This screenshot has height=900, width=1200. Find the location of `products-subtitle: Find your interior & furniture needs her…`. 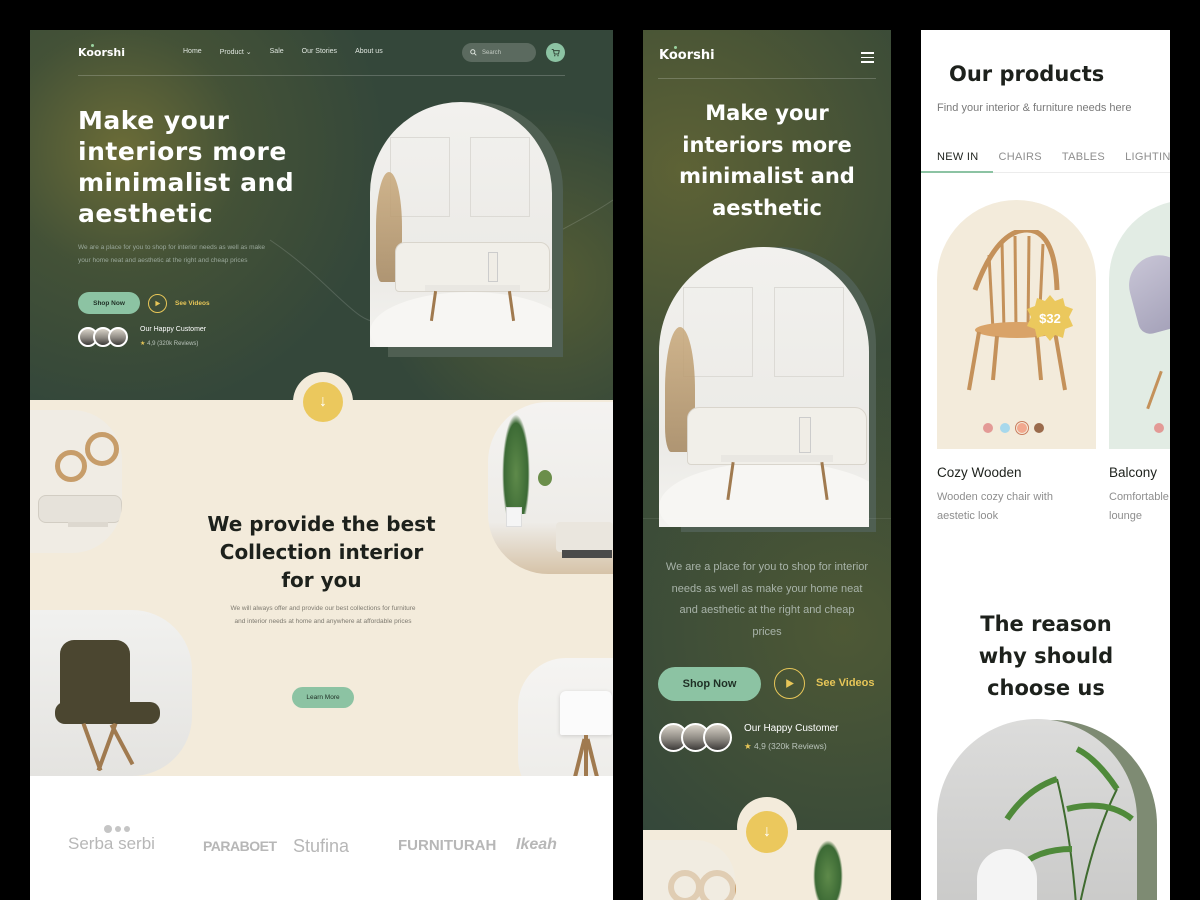

products-subtitle: Find your interior & furniture needs her… is located at coordinates (1034, 108).